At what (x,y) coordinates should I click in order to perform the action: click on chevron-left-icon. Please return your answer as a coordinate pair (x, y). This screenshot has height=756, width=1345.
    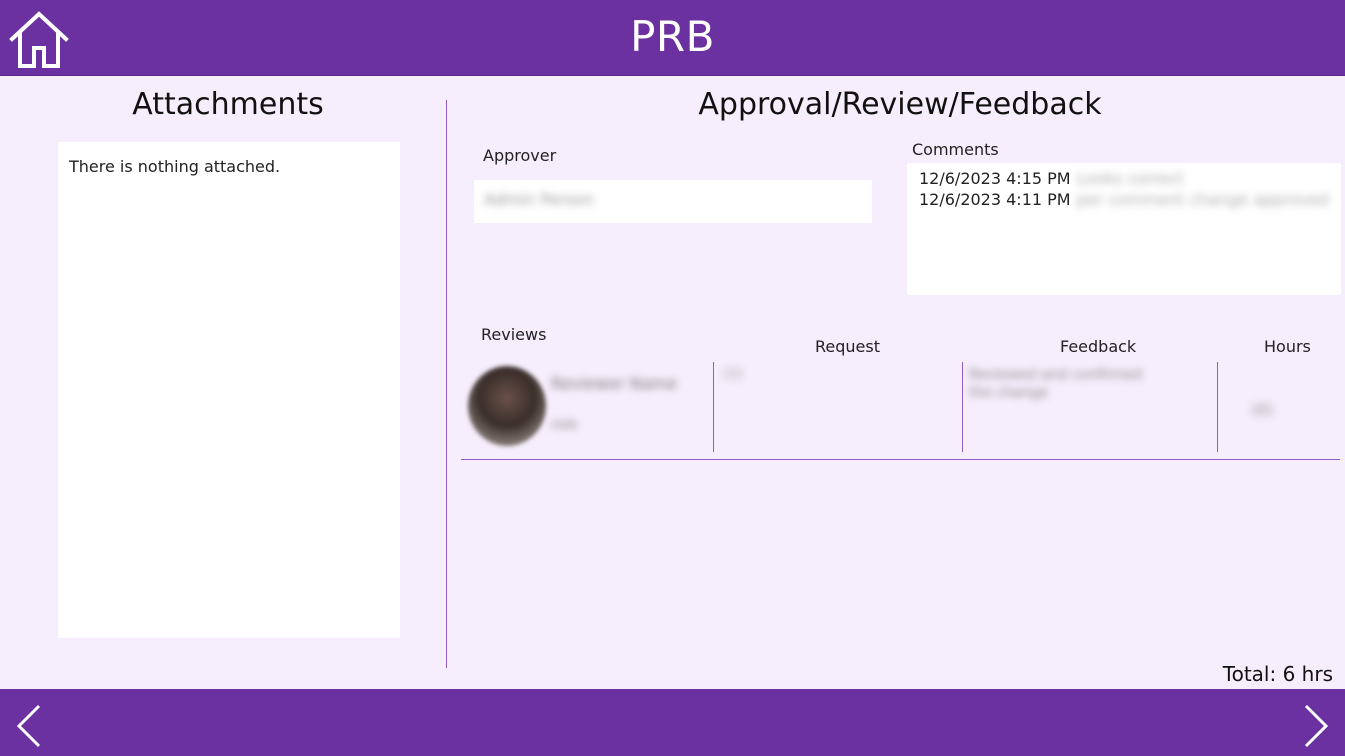
    Looking at the image, I should click on (28, 726).